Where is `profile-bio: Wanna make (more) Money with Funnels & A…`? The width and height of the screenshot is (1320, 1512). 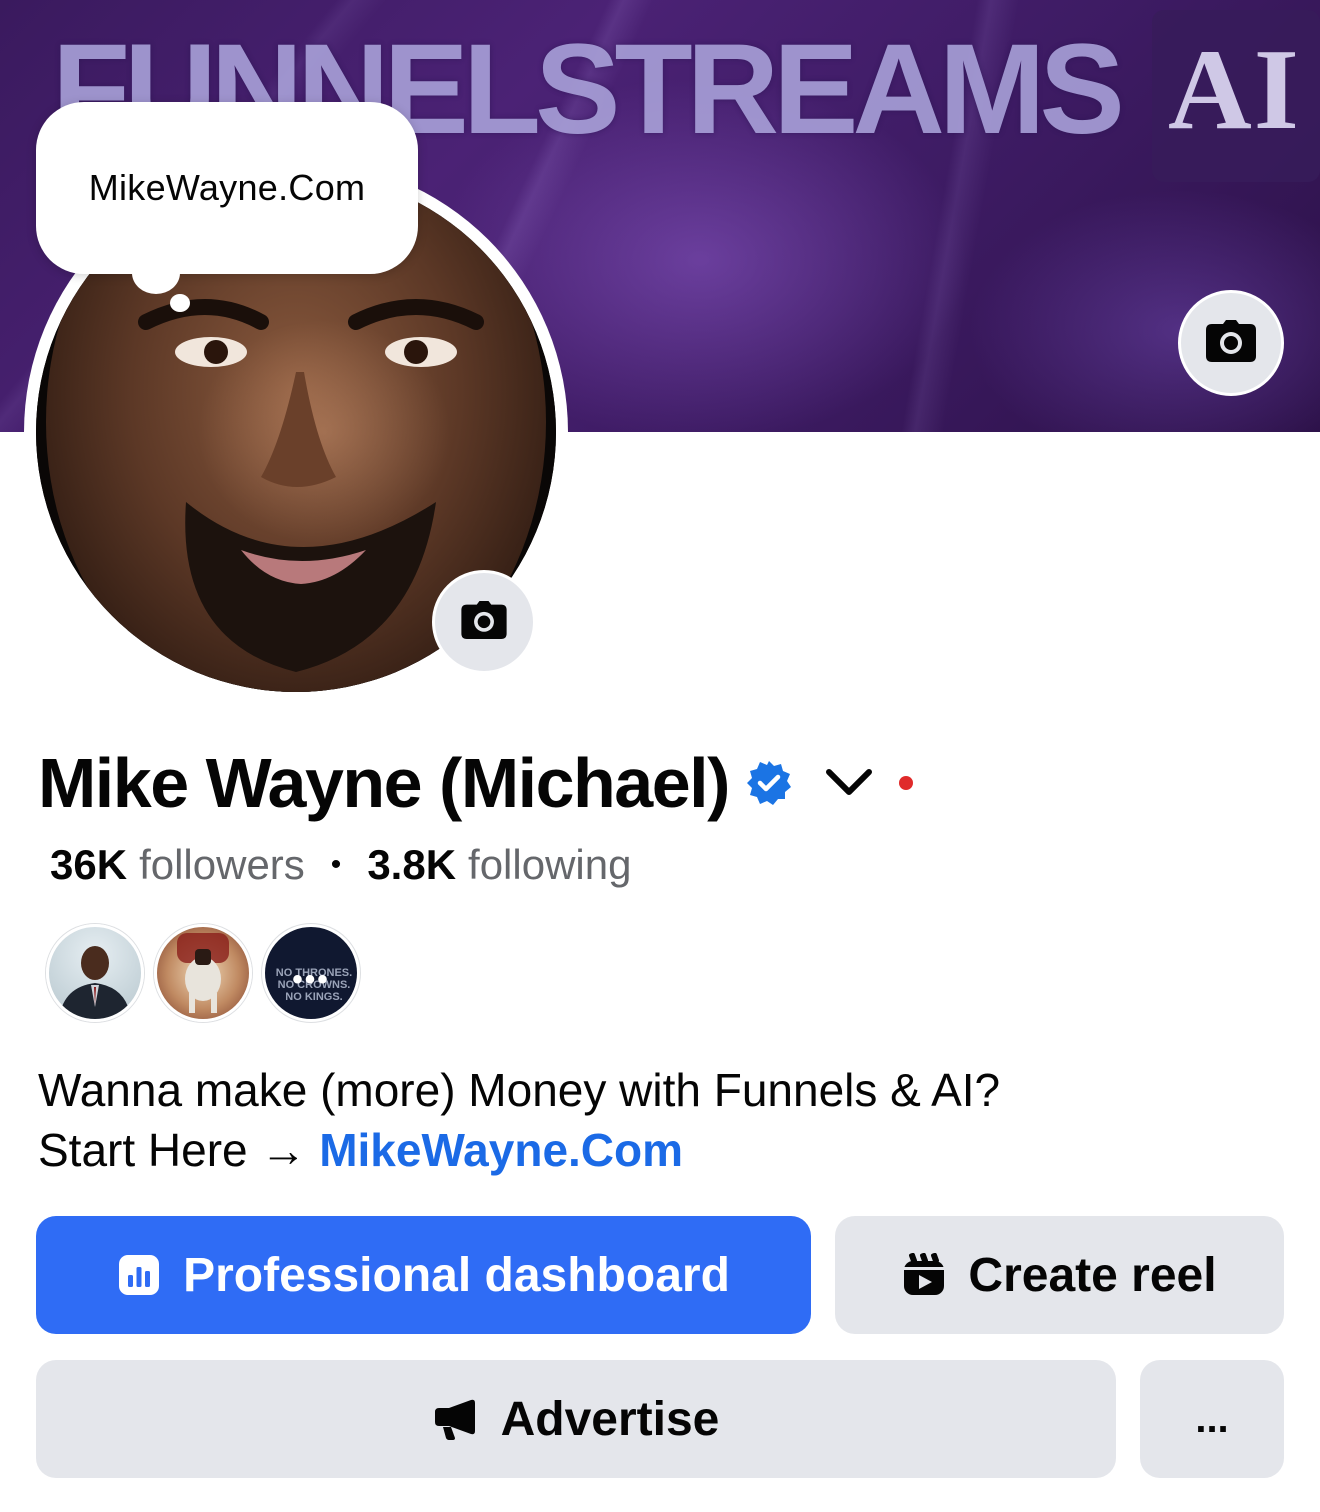 profile-bio: Wanna make (more) Money with Funnels & A… is located at coordinates (658, 1120).